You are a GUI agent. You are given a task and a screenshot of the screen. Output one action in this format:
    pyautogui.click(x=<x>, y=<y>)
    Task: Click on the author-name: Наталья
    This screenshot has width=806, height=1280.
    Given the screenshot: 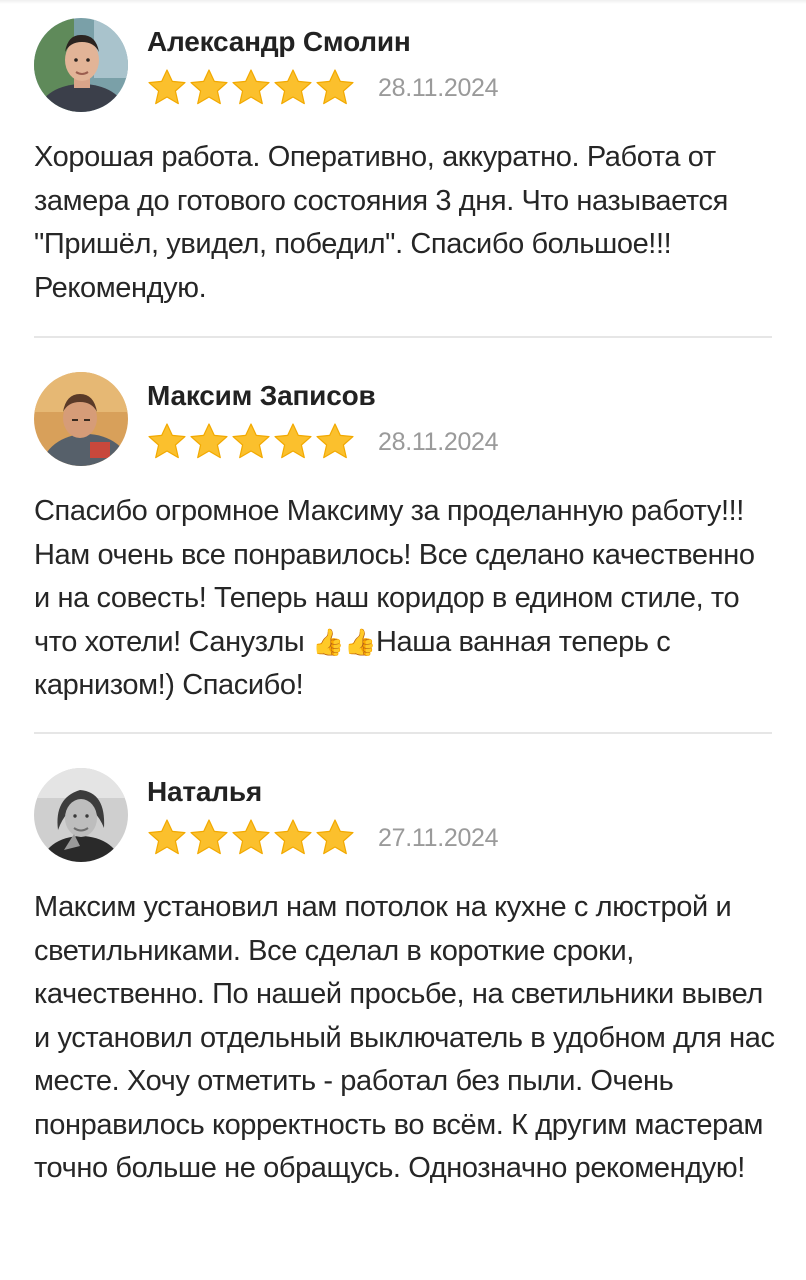 What is the action you would take?
    pyautogui.click(x=204, y=792)
    